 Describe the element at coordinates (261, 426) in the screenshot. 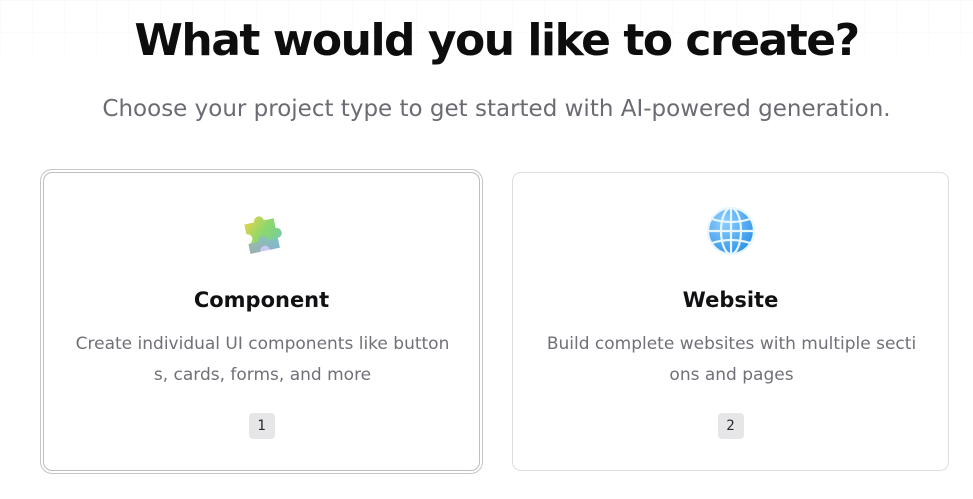

I see `shortcut-key-badge: 1` at that location.